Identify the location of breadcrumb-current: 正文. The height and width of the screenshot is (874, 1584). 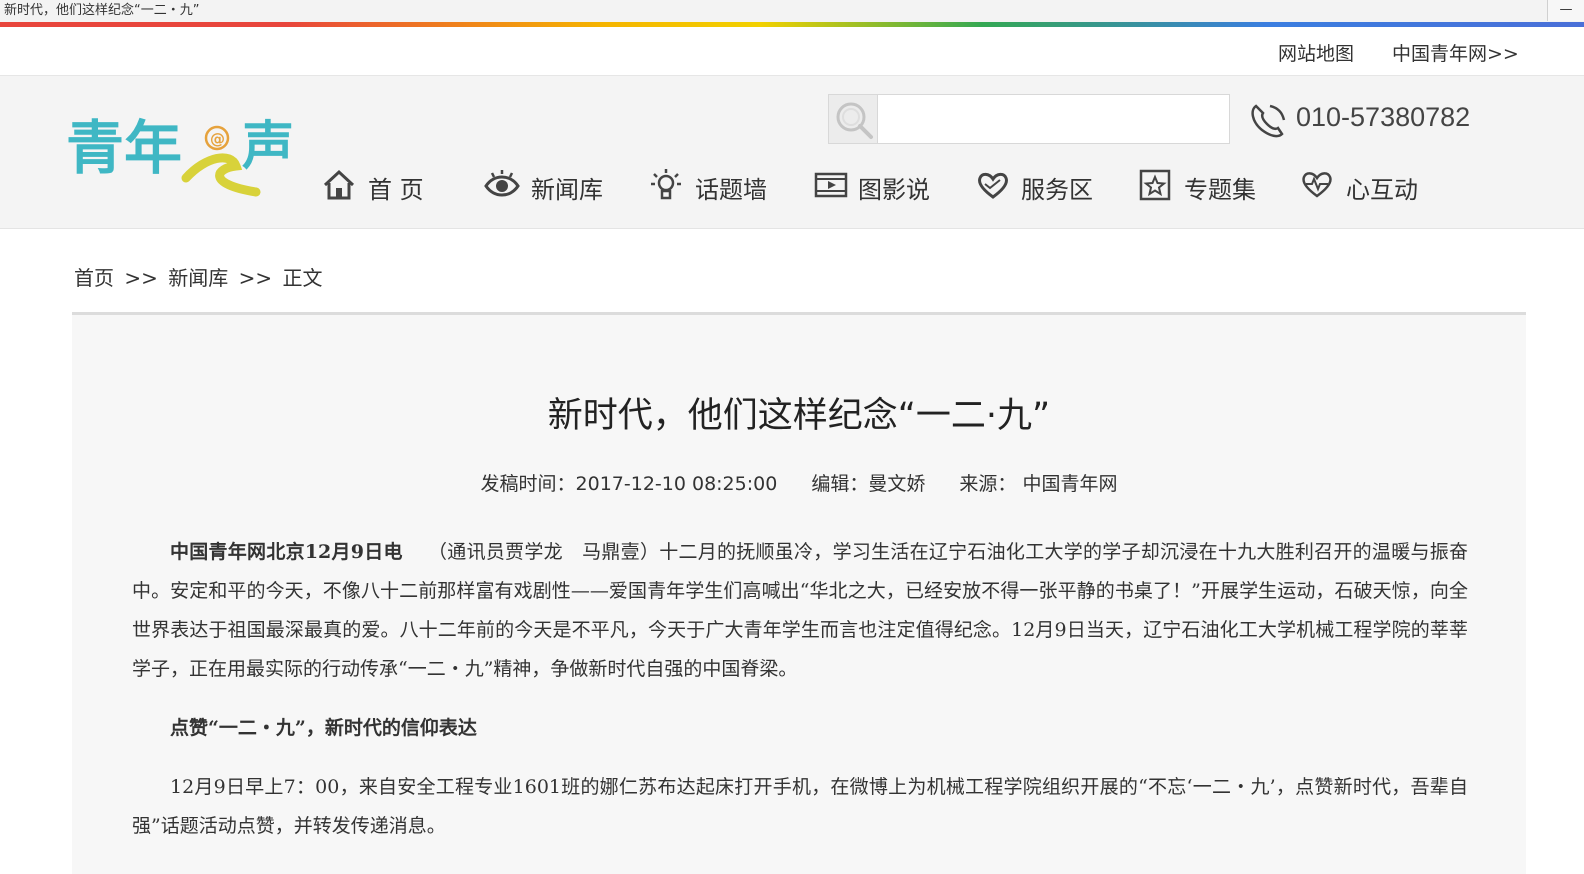
(302, 278).